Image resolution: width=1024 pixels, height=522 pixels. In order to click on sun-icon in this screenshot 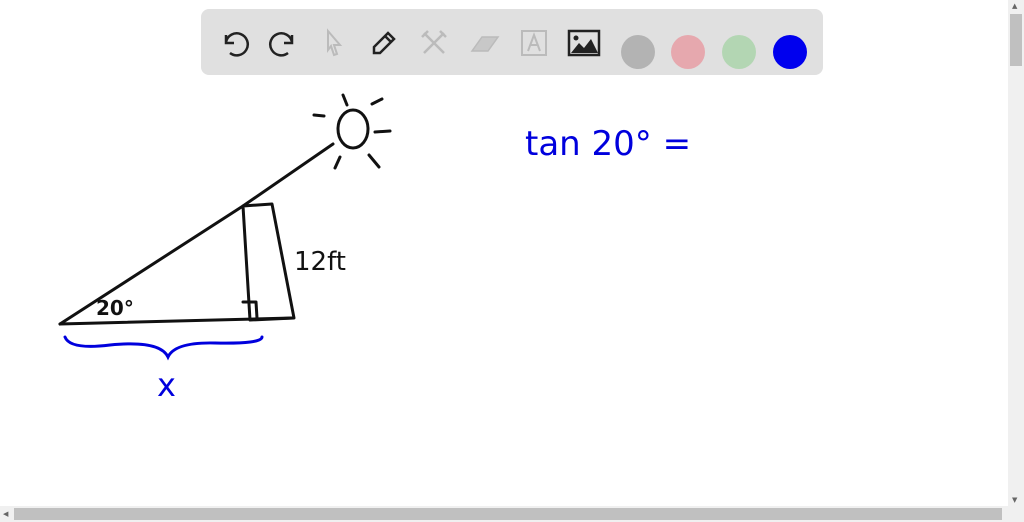, I will do `click(353, 129)`.